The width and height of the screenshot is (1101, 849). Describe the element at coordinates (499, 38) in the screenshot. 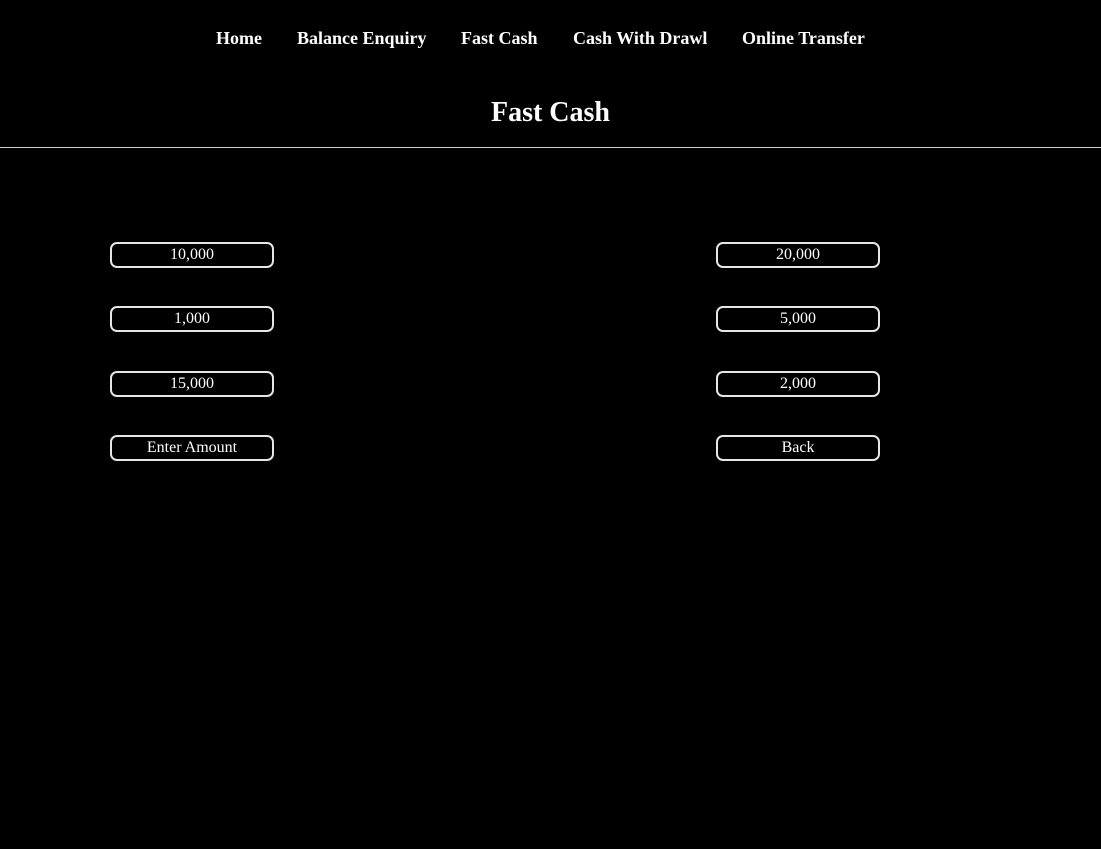

I see `nav-link-fast-cash: Fast Cash` at that location.